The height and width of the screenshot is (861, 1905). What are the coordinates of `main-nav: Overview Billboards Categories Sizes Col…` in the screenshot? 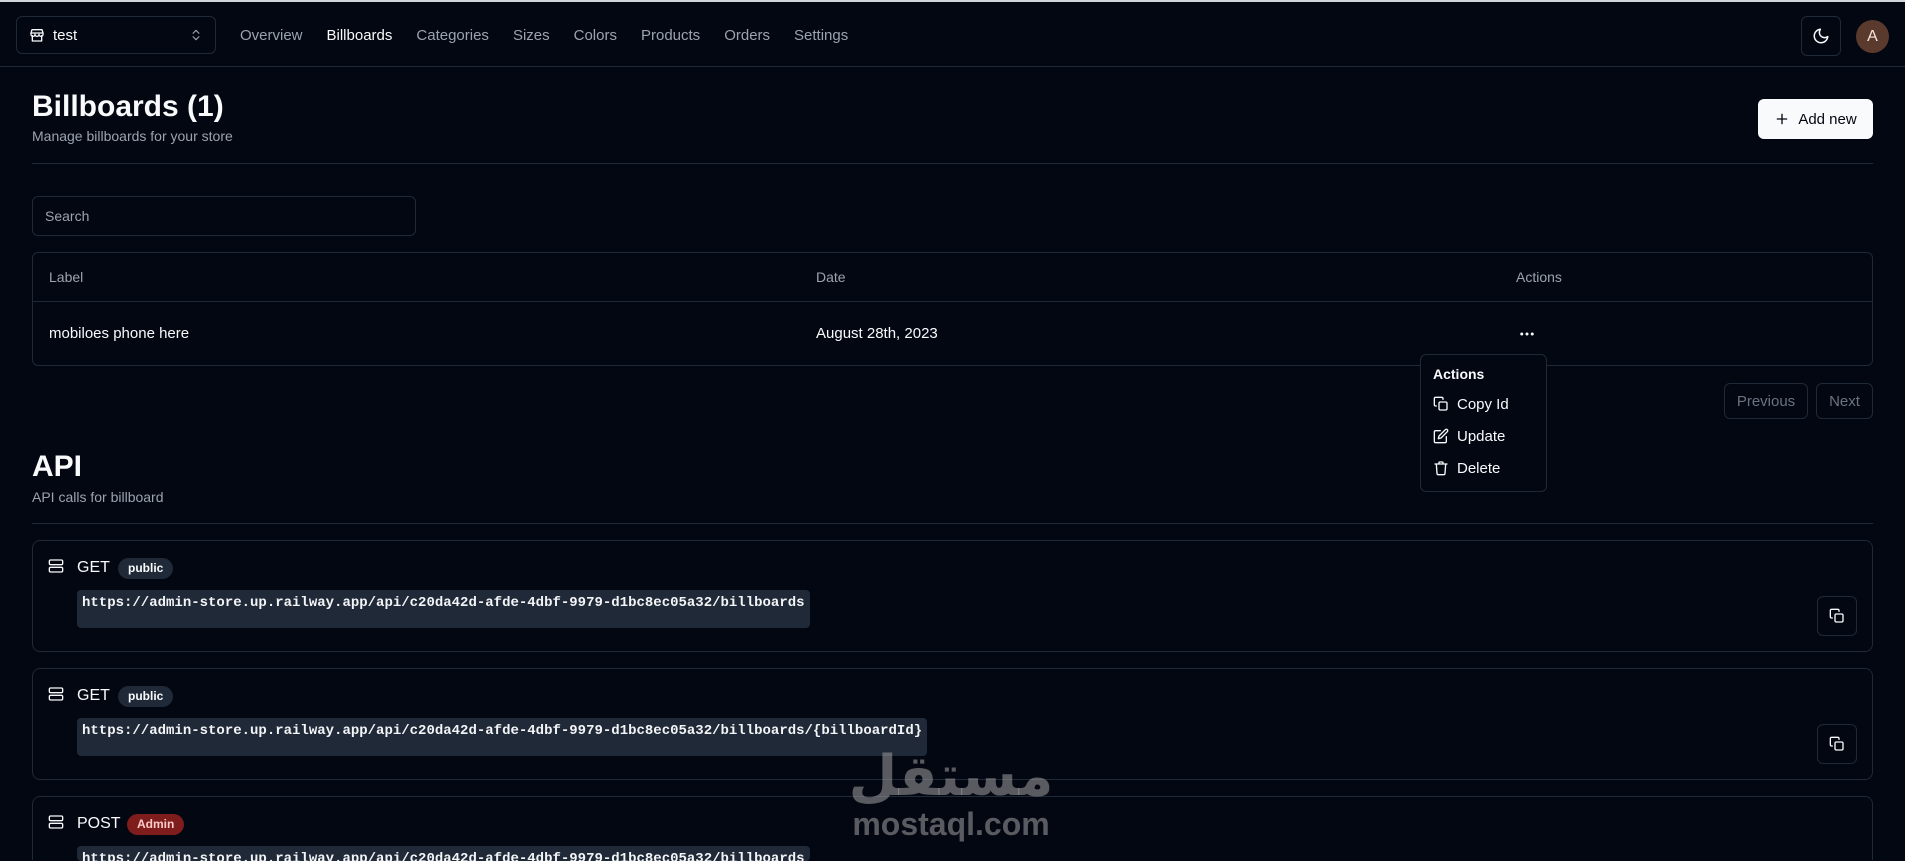 It's located at (544, 35).